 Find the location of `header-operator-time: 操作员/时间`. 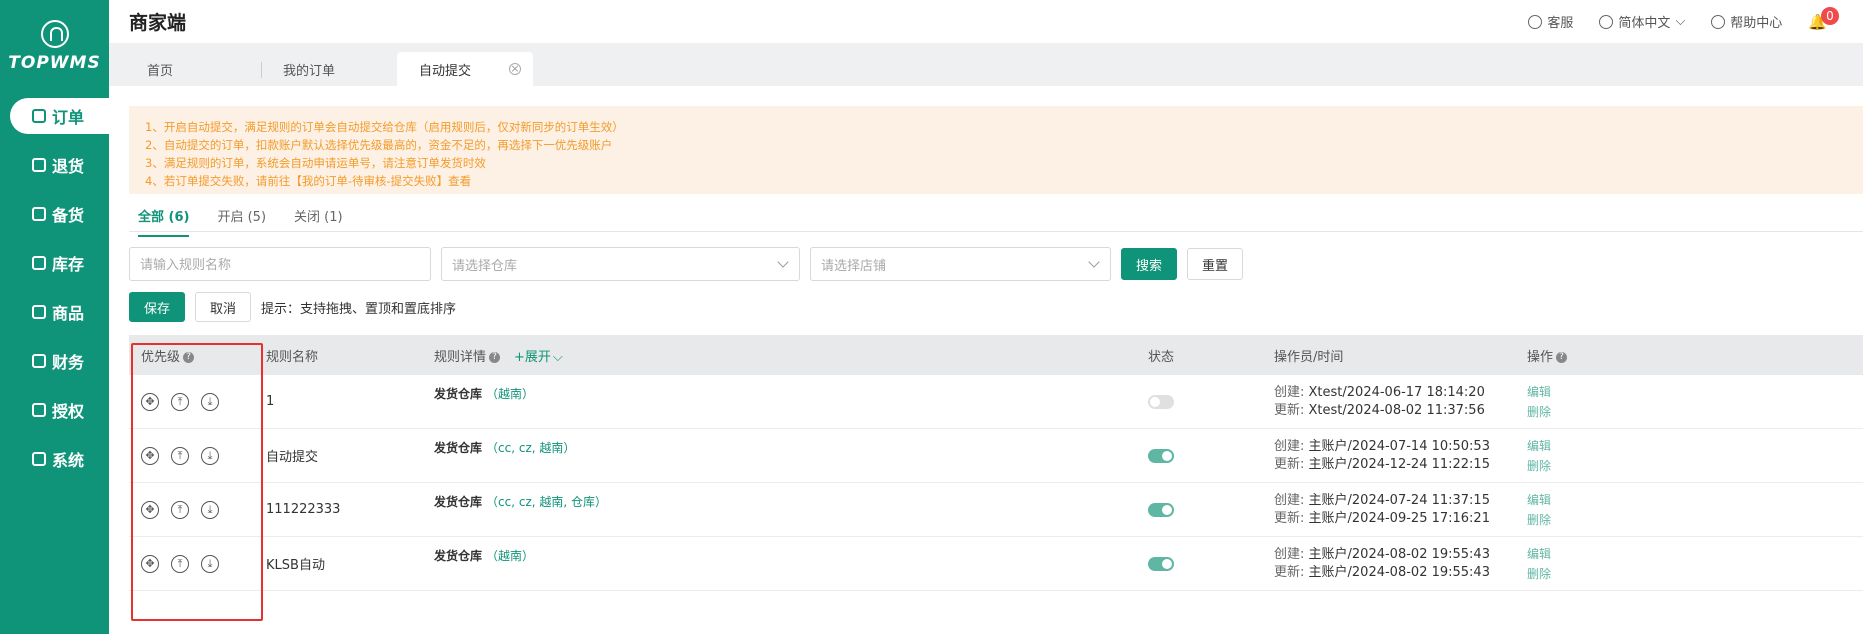

header-operator-time: 操作员/时间 is located at coordinates (1309, 357).